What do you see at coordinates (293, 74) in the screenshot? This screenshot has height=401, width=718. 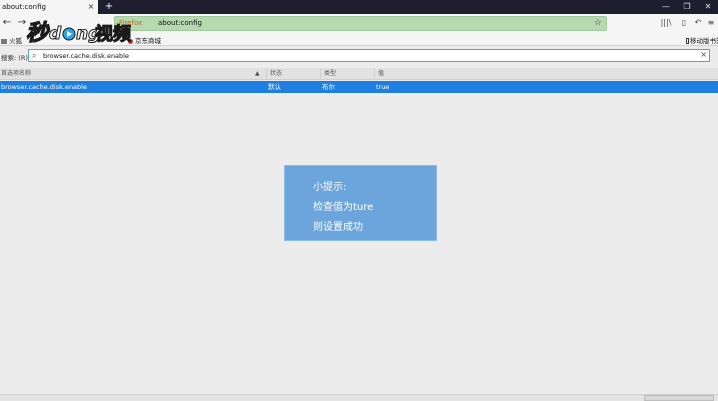 I see `column-status: 状态` at bounding box center [293, 74].